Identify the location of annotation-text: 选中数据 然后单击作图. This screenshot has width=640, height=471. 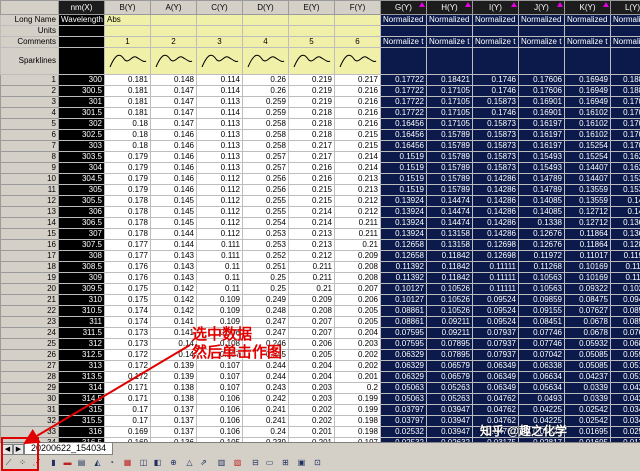
(237, 344).